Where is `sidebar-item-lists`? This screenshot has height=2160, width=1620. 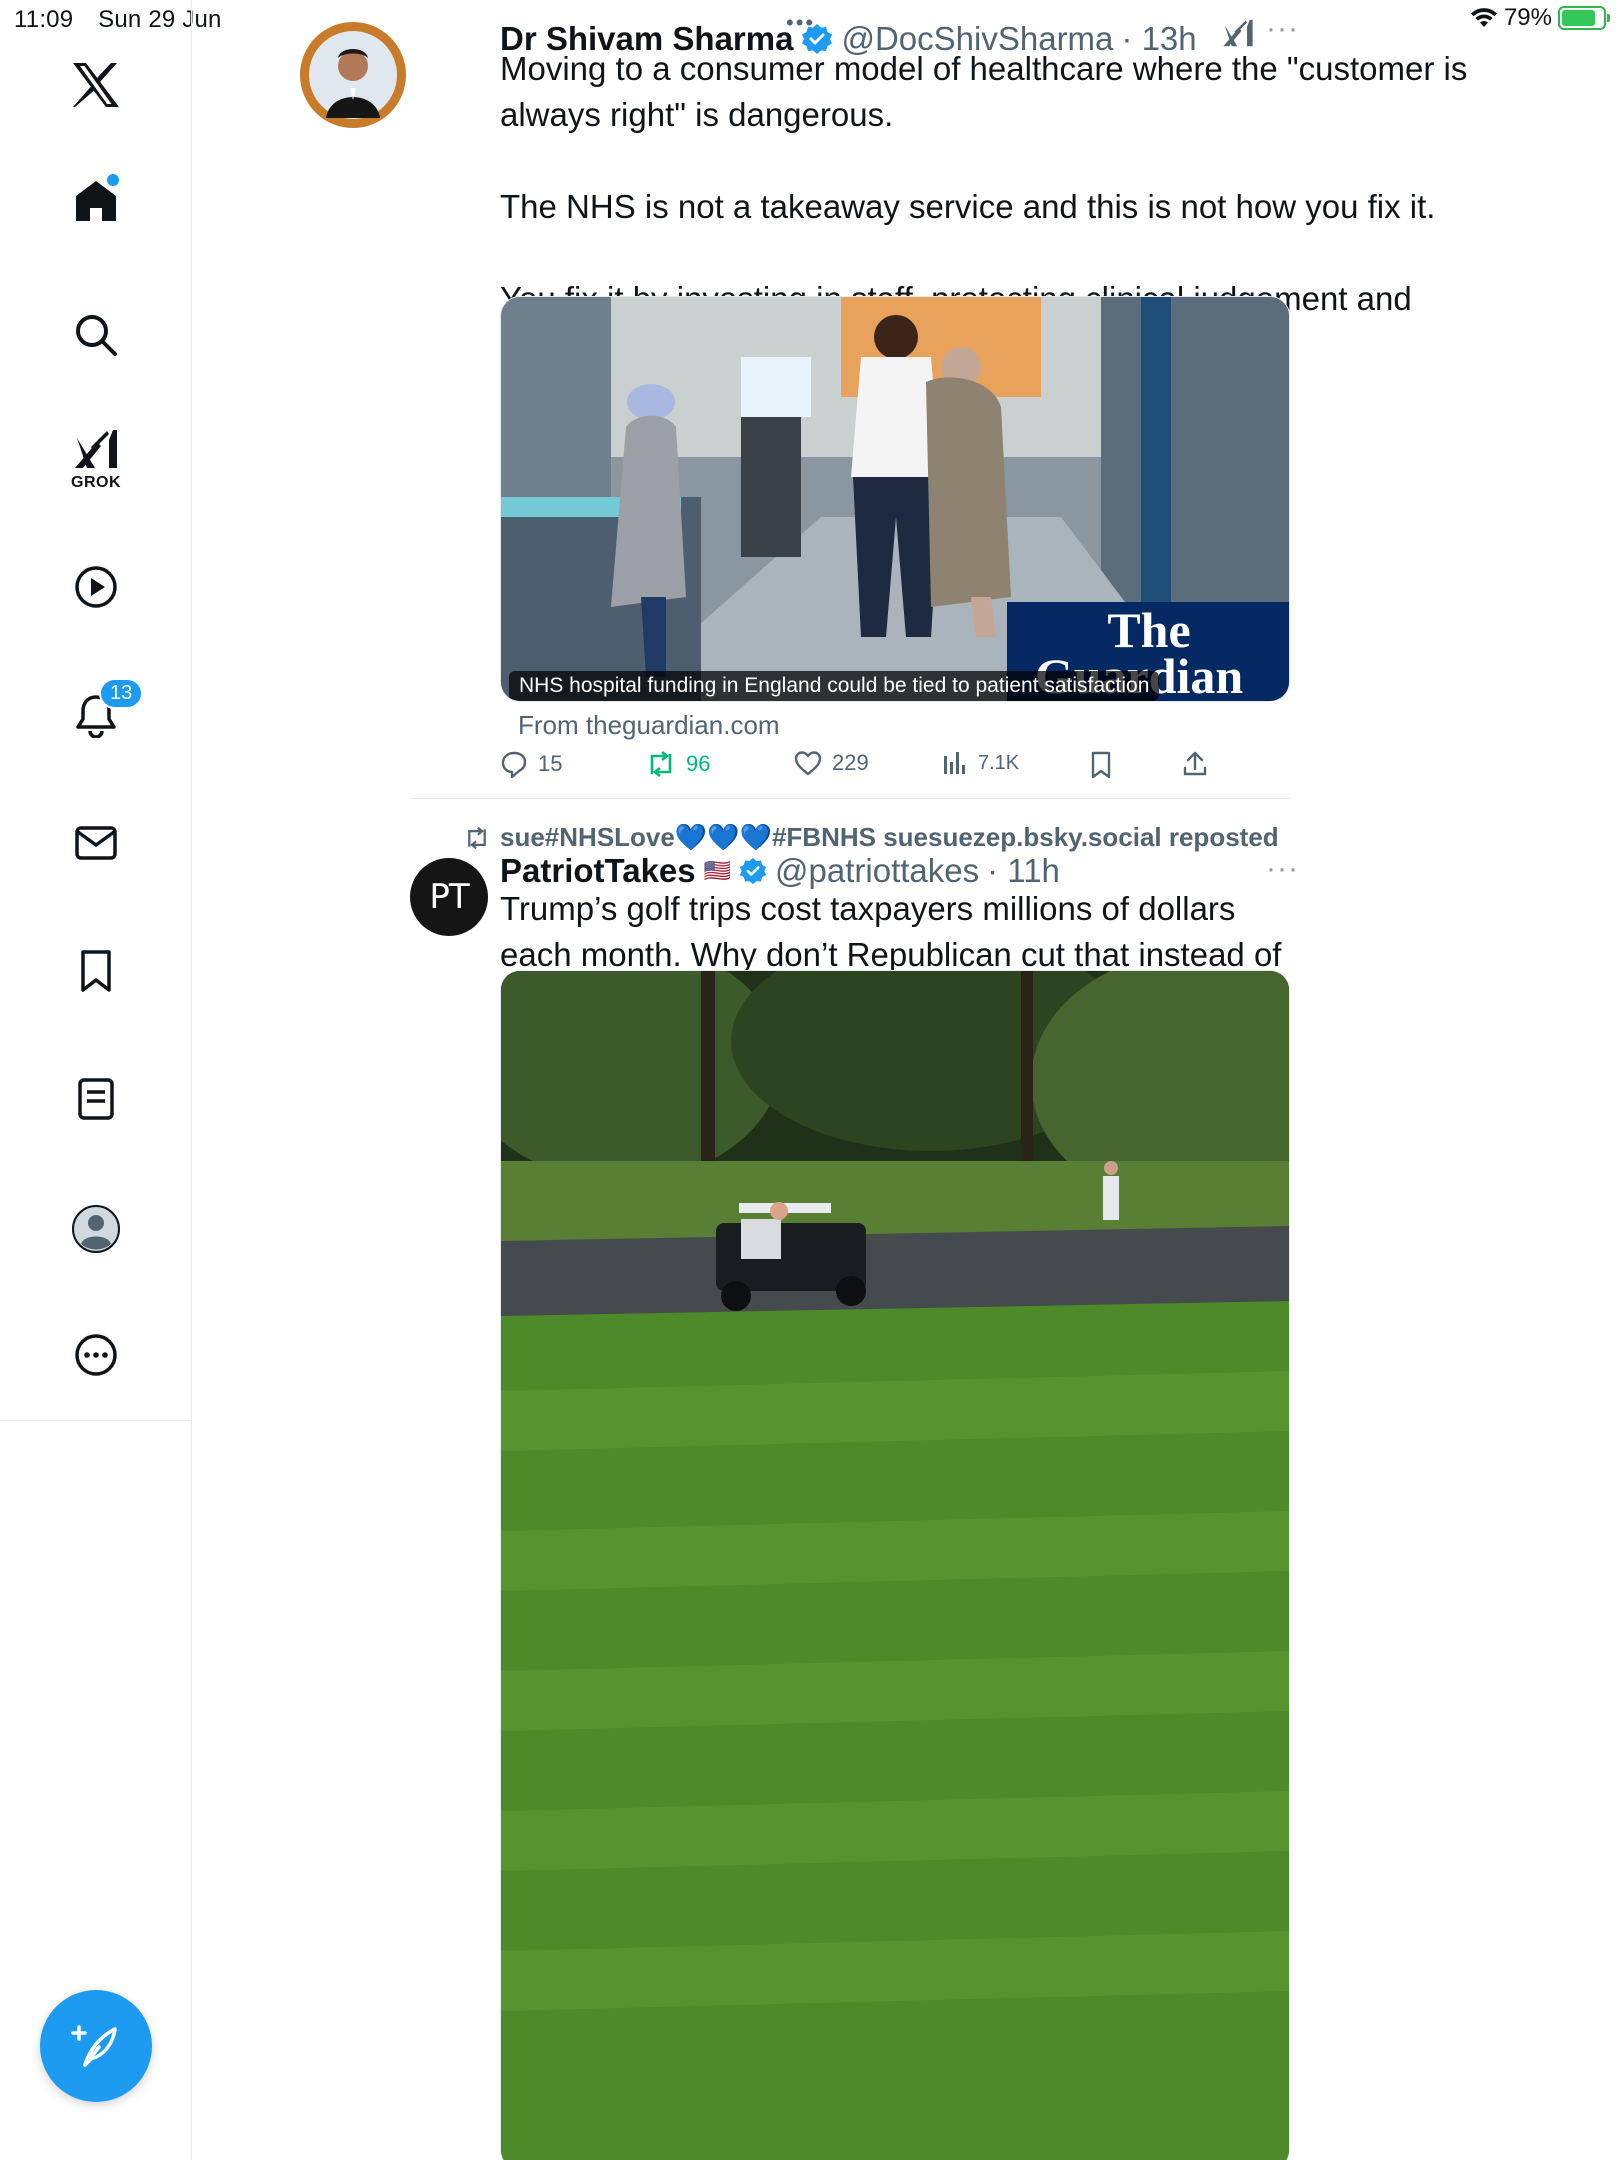
sidebar-item-lists is located at coordinates (96, 1099).